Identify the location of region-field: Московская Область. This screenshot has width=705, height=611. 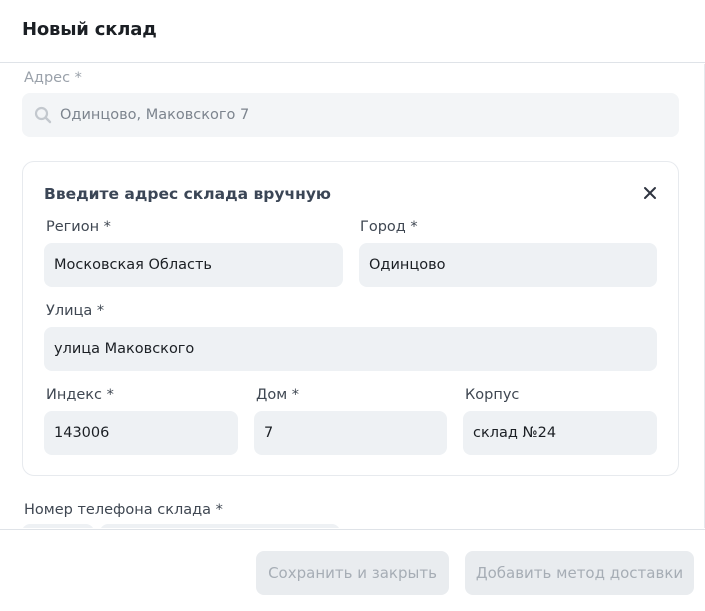
(193, 265).